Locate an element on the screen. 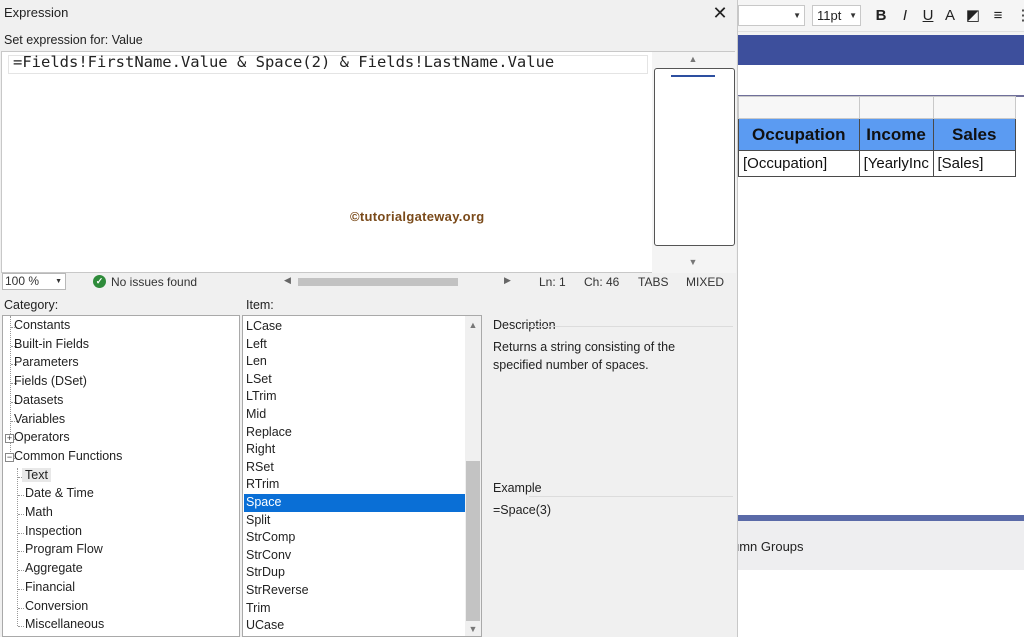 Image resolution: width=1024 pixels, height=637 pixels. category-item-constants: Constants is located at coordinates (42, 325).